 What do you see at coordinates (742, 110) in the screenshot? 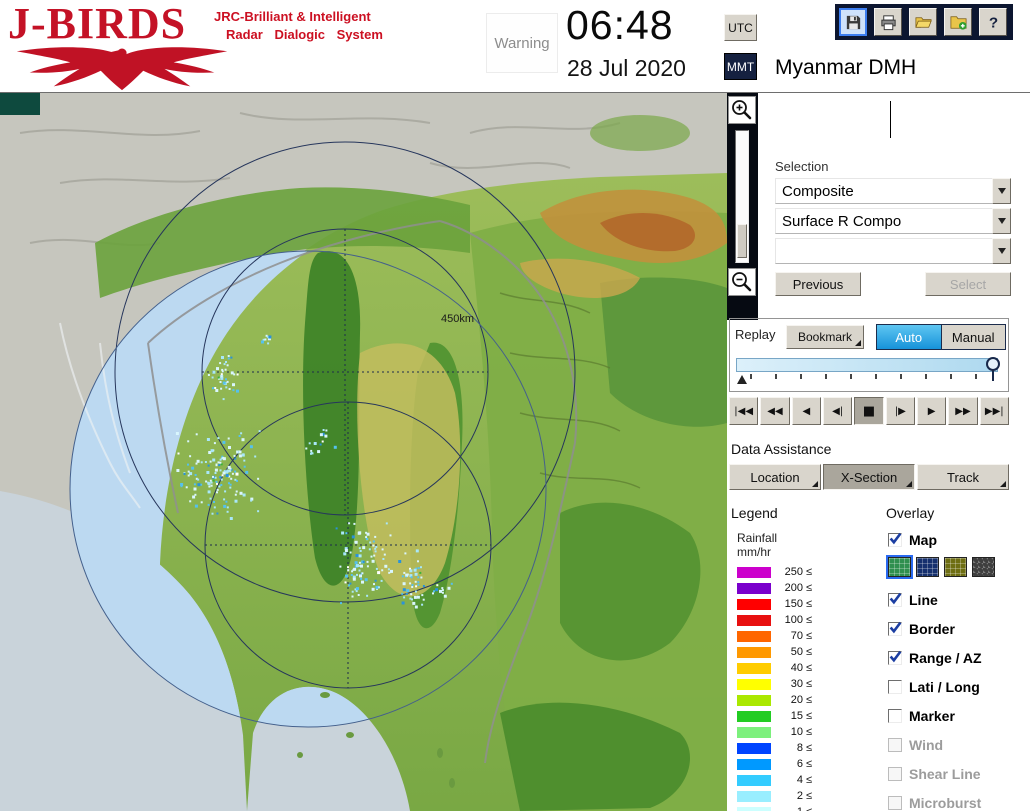
I see `zoom-in-button` at bounding box center [742, 110].